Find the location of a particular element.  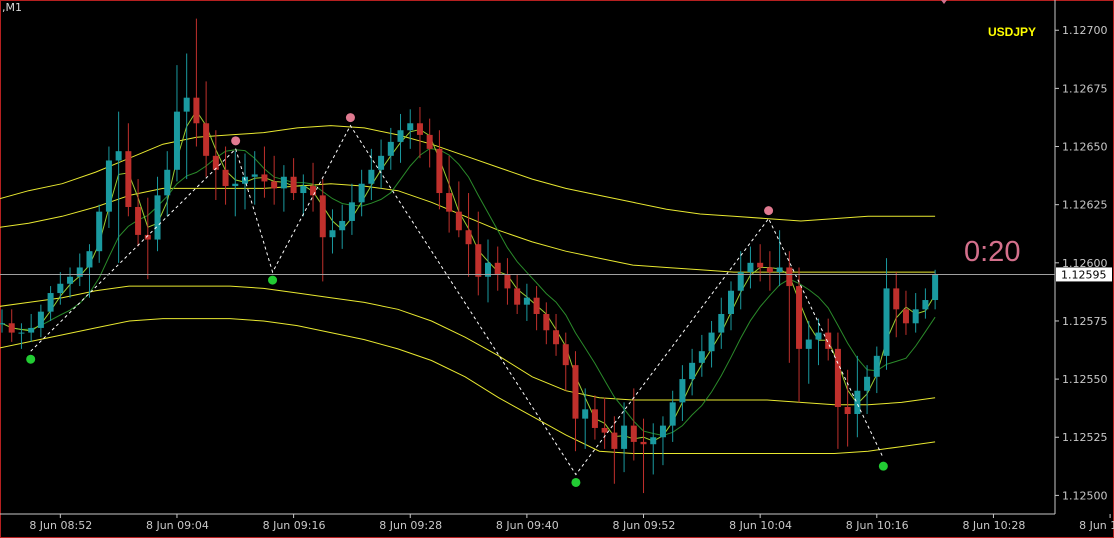

time-tick-label: 8 Jun 09:28 is located at coordinates (410, 525).